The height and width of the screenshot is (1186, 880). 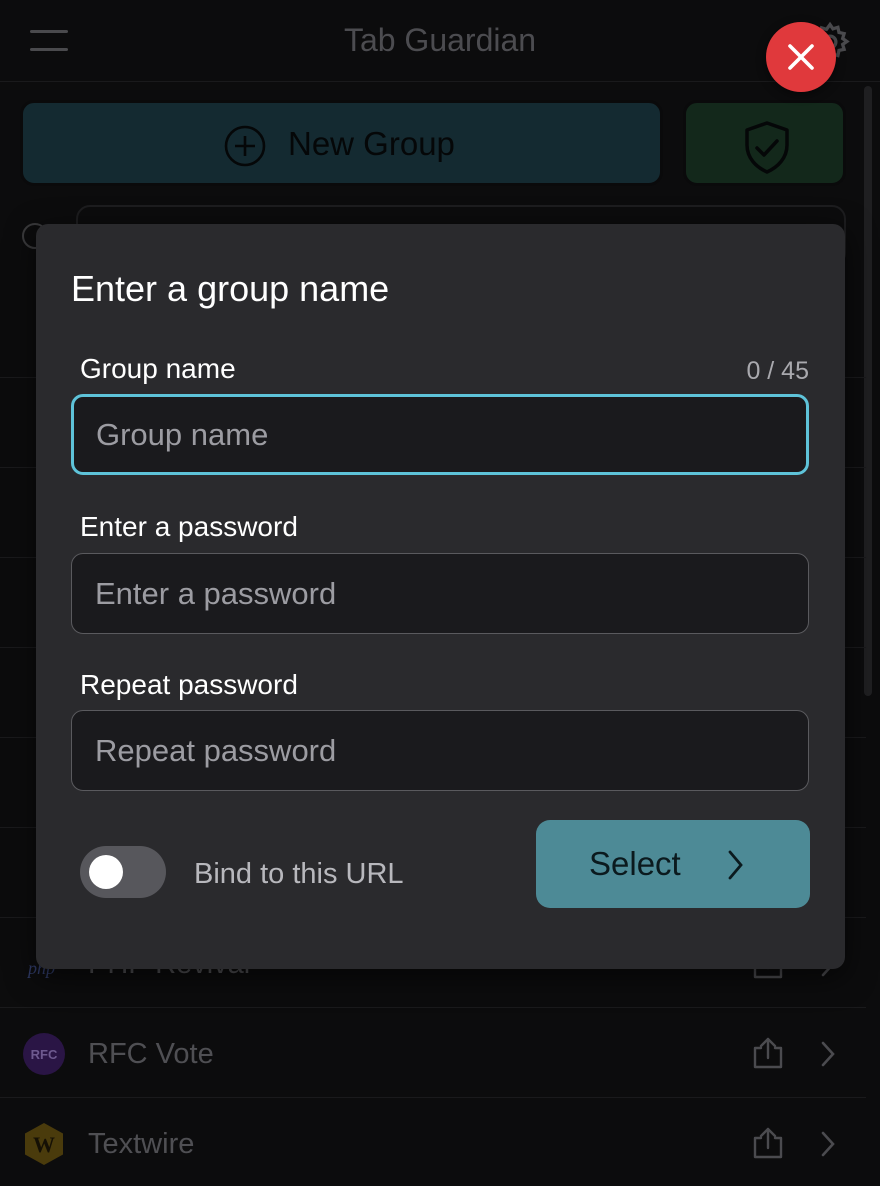 I want to click on shield-check-icon, so click(x=767, y=147).